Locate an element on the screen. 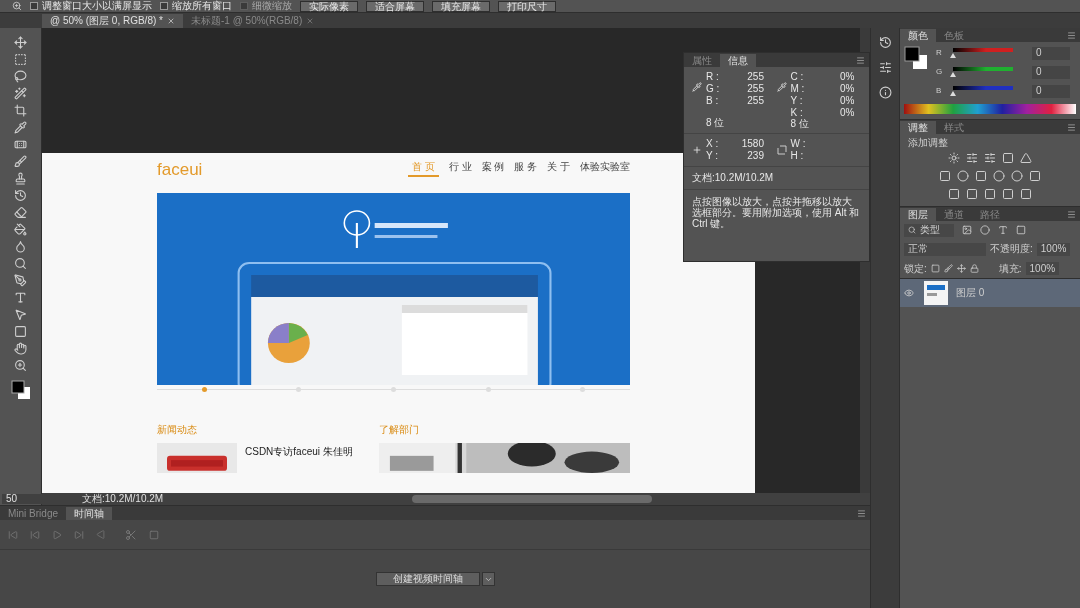 This screenshot has width=1080, height=608. panel-tab: Mini Bridge is located at coordinates (33, 513).